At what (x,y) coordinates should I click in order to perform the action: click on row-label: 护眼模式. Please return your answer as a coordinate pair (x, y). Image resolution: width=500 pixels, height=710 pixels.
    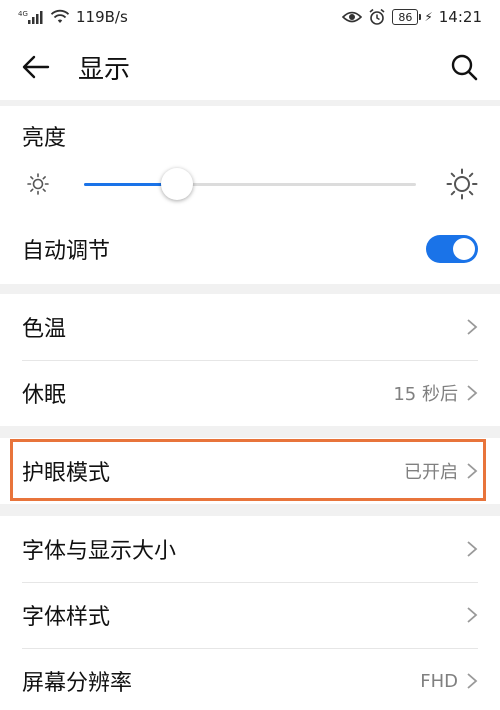
    Looking at the image, I should click on (66, 473).